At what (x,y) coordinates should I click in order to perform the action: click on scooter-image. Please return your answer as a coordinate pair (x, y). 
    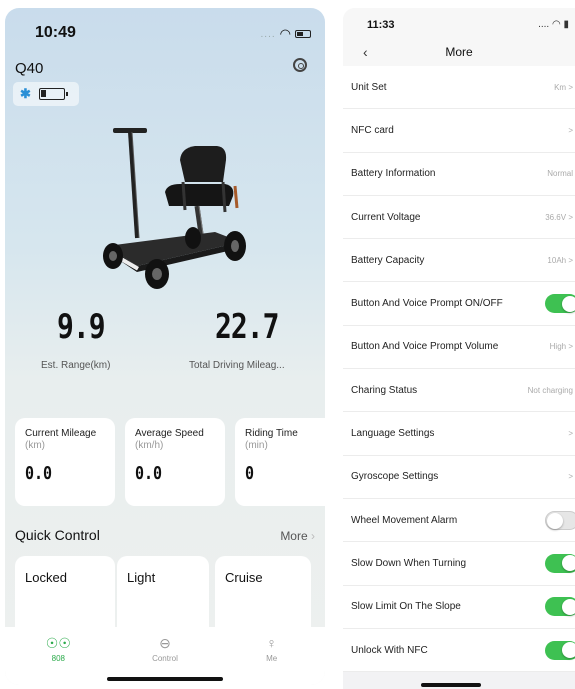
    Looking at the image, I should click on (174, 208).